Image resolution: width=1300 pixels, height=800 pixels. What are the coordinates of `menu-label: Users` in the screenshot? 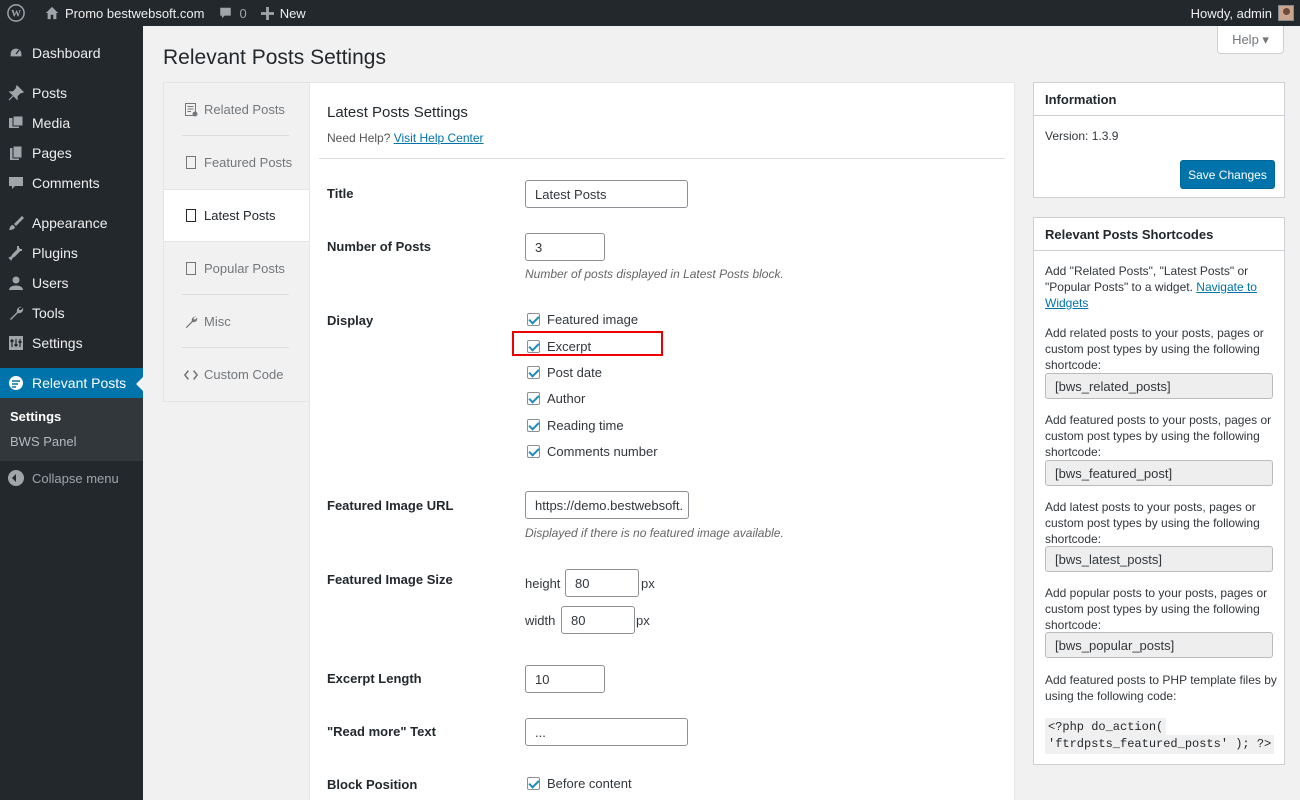 It's located at (50, 283).